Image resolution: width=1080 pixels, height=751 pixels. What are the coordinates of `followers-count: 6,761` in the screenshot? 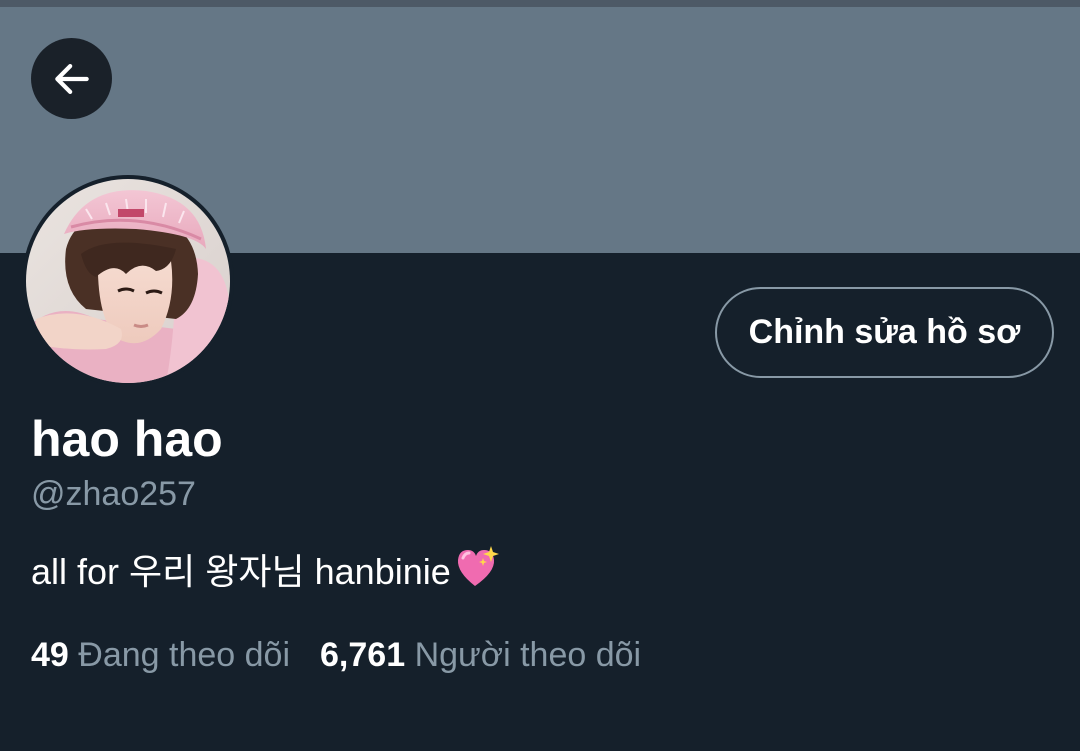 It's located at (363, 655).